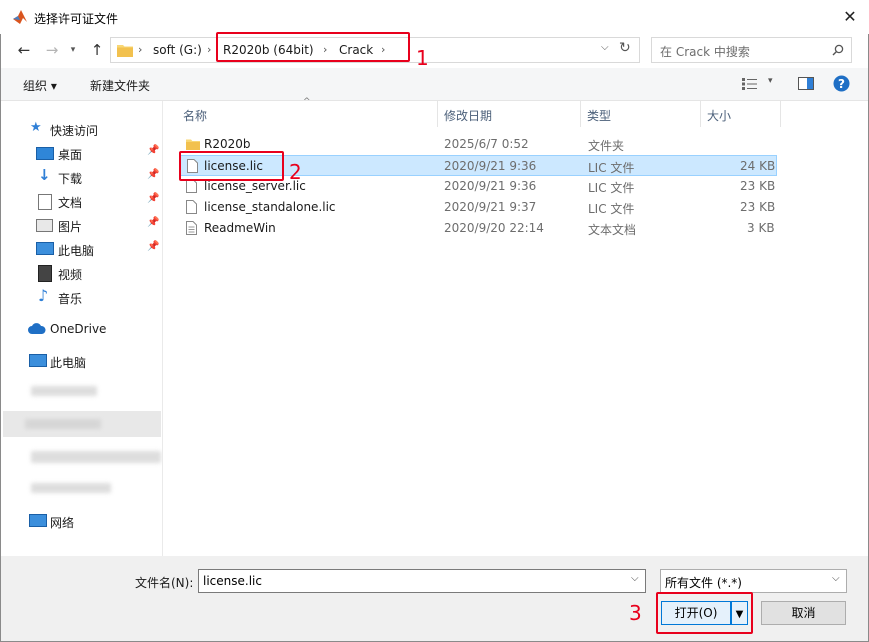  I want to click on annotation-number-1: 1, so click(422, 58).